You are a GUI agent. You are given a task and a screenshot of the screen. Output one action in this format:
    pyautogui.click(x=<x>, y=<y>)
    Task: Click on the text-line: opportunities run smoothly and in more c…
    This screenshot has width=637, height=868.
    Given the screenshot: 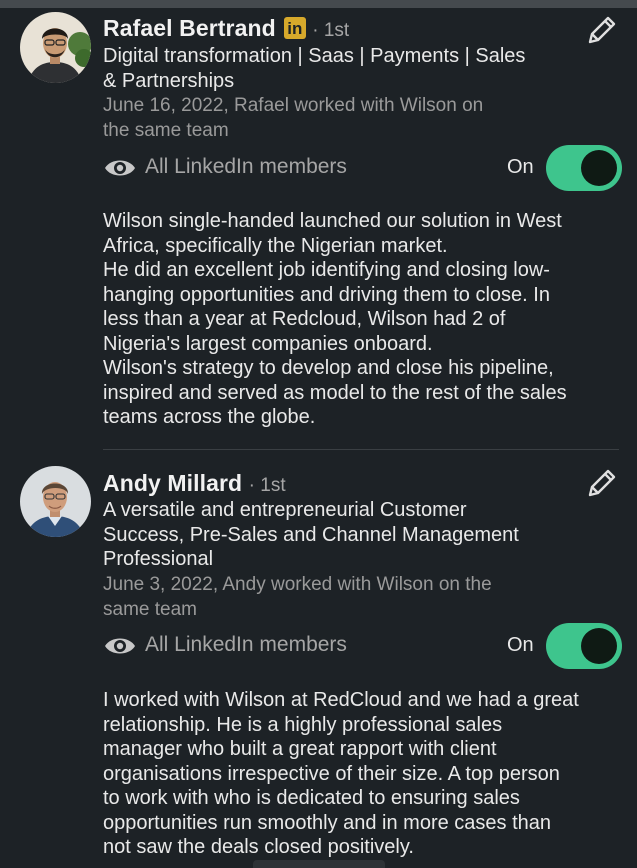 What is the action you would take?
    pyautogui.click(x=327, y=822)
    